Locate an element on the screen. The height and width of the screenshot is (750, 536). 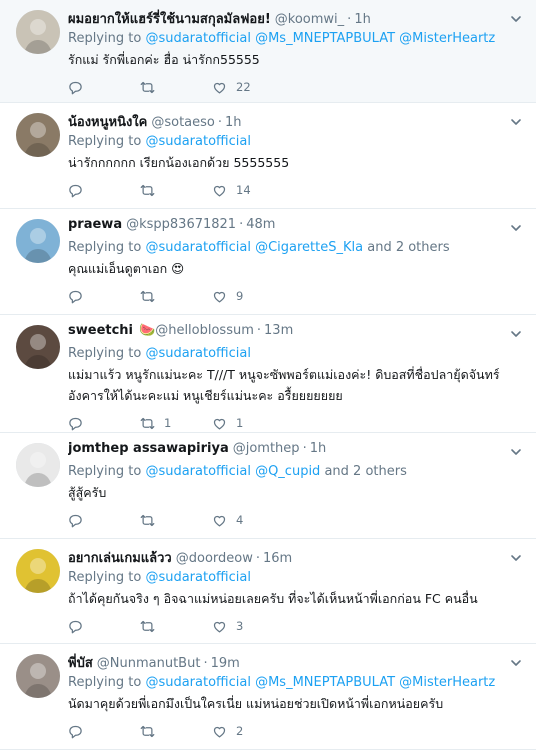
tweet-header: พี่บัส @NunmanutBut · 19m is located at coordinates (296, 662).